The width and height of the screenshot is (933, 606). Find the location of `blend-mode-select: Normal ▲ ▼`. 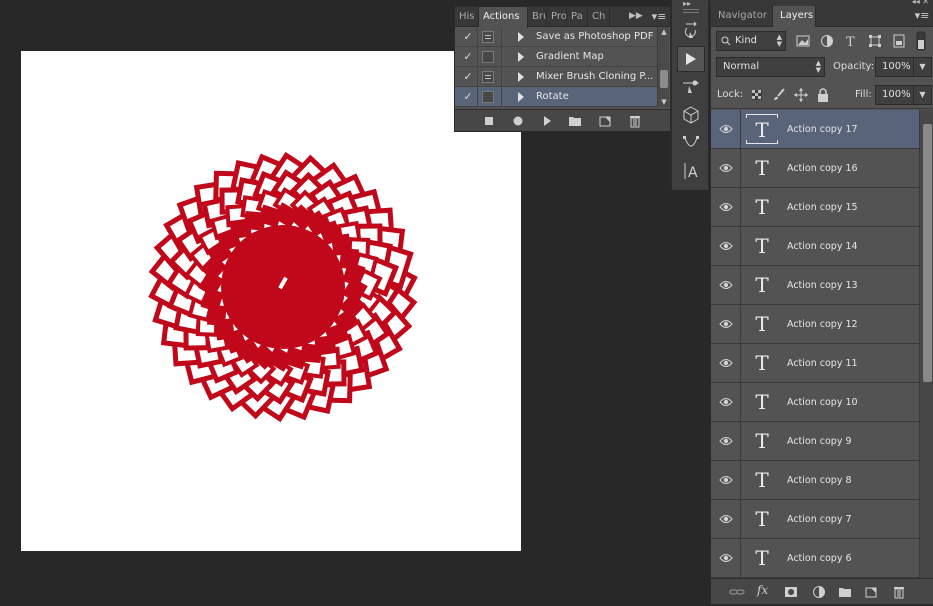

blend-mode-select: Normal ▲ ▼ is located at coordinates (770, 67).